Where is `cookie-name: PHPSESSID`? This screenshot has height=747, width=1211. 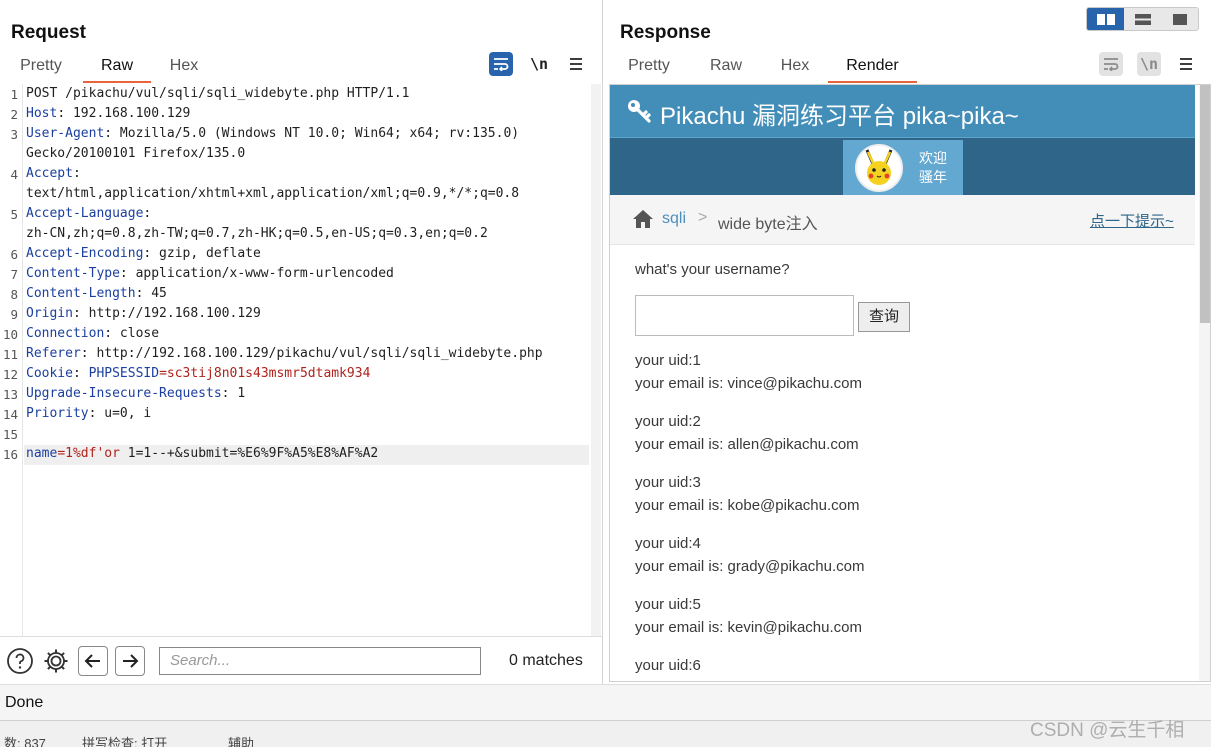 cookie-name: PHPSESSID is located at coordinates (124, 373).